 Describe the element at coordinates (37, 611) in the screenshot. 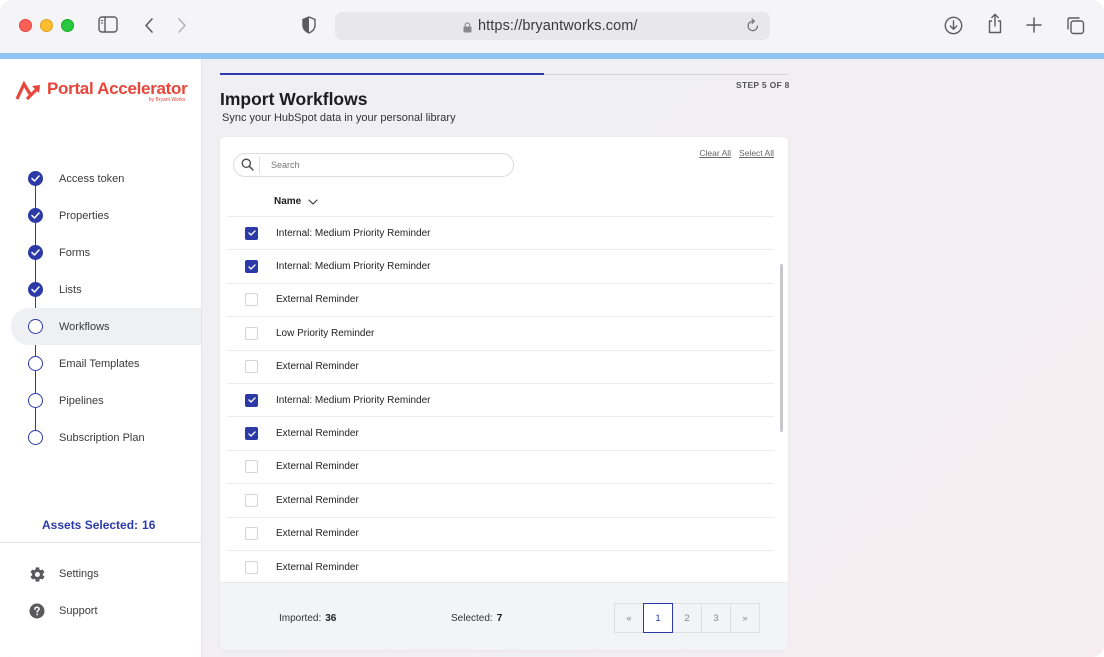

I see `help-icon` at that location.